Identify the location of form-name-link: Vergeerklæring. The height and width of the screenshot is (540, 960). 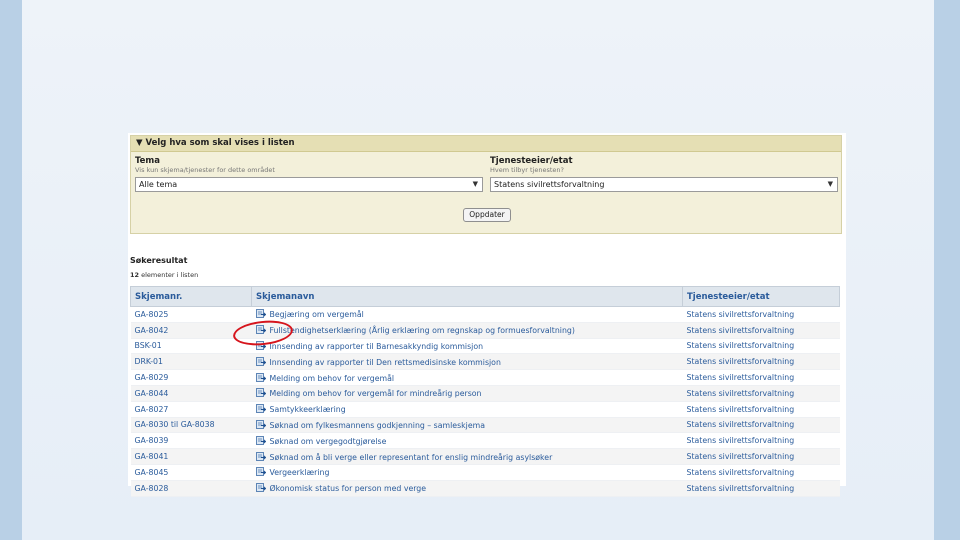
(300, 472).